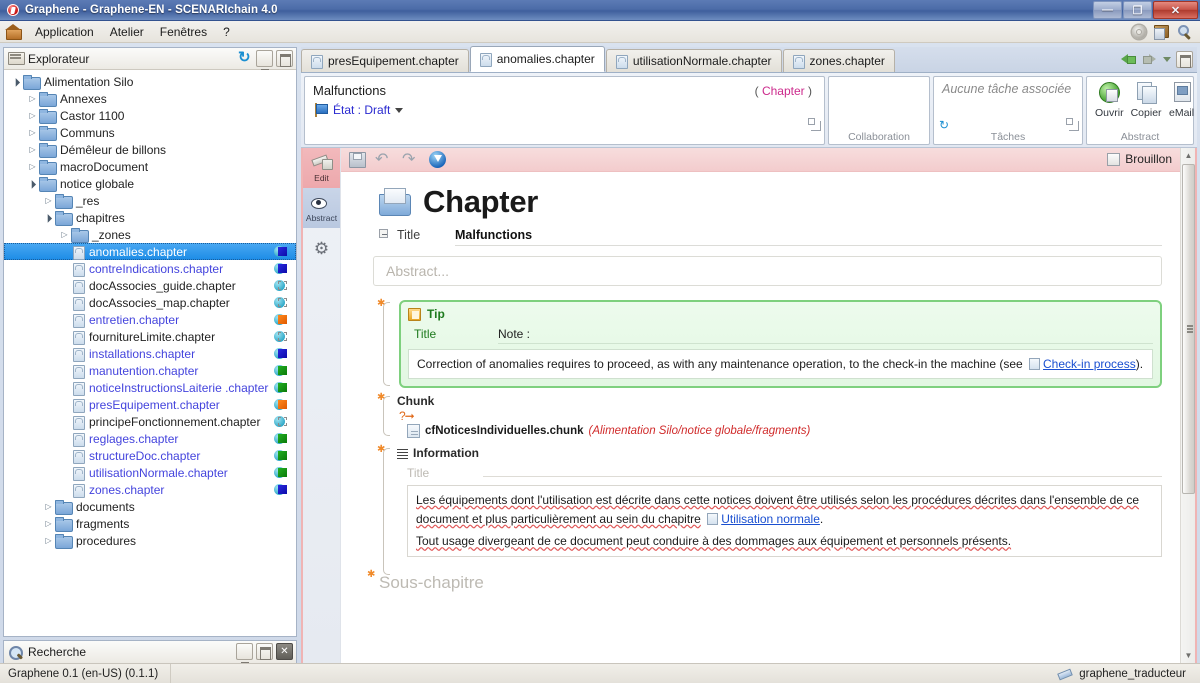 This screenshot has width=1200, height=683. I want to click on tree-file-row: zones.chapter, so click(150, 489).